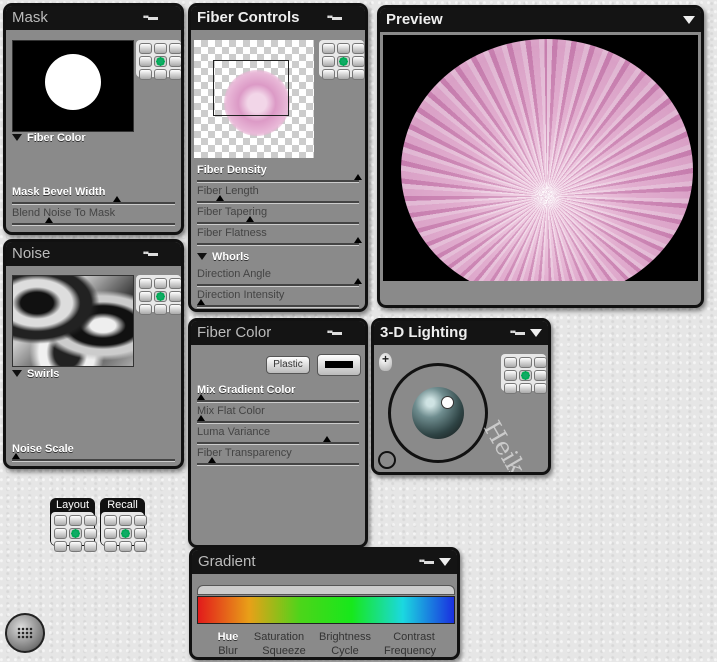 The image size is (717, 662). I want to click on gradient-option-frequency: Frequency, so click(410, 651).